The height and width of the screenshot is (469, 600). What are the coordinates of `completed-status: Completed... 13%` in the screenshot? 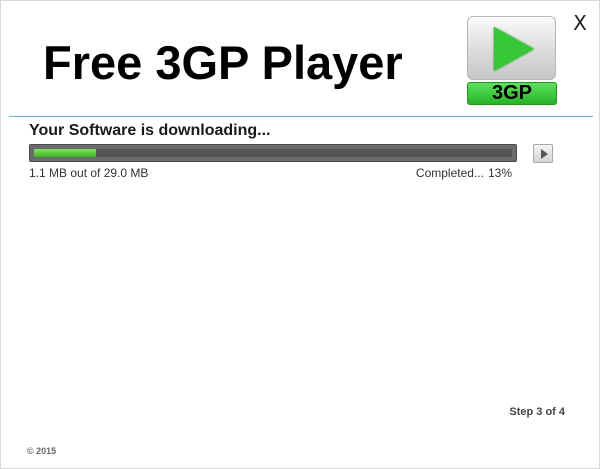 It's located at (462, 173).